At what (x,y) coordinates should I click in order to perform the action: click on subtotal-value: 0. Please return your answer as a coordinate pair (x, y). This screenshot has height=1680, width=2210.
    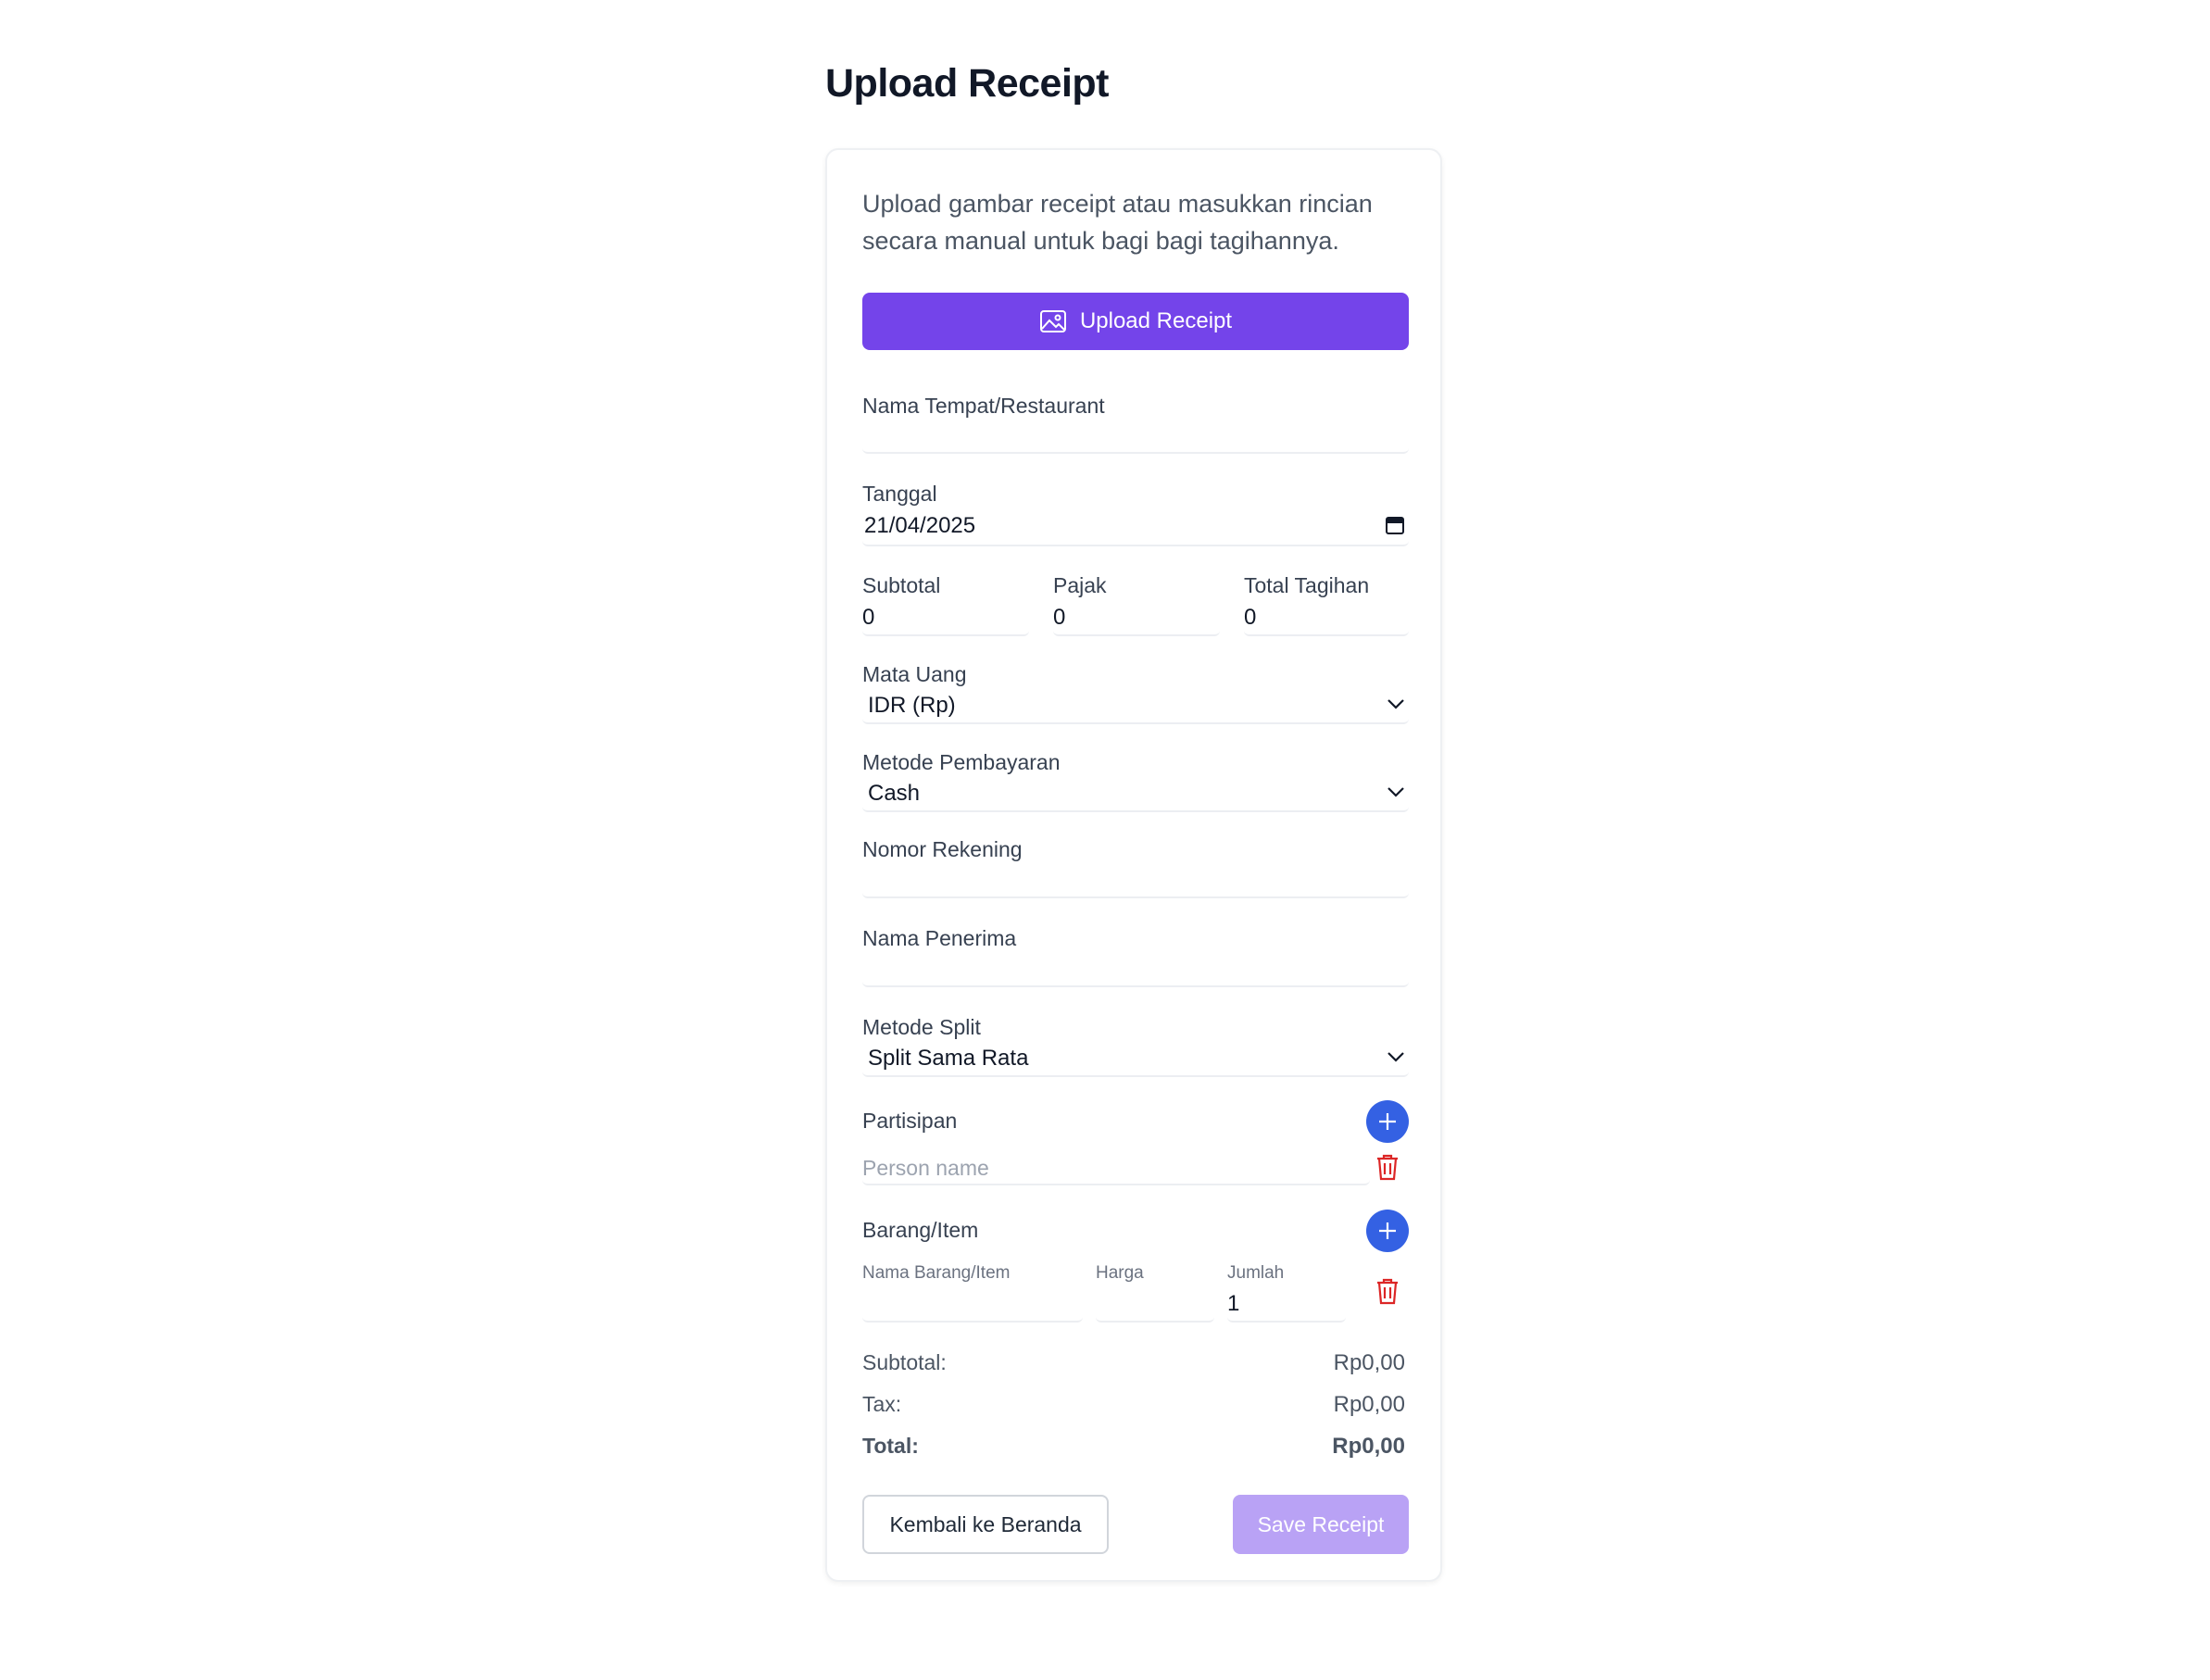
    Looking at the image, I should click on (868, 617).